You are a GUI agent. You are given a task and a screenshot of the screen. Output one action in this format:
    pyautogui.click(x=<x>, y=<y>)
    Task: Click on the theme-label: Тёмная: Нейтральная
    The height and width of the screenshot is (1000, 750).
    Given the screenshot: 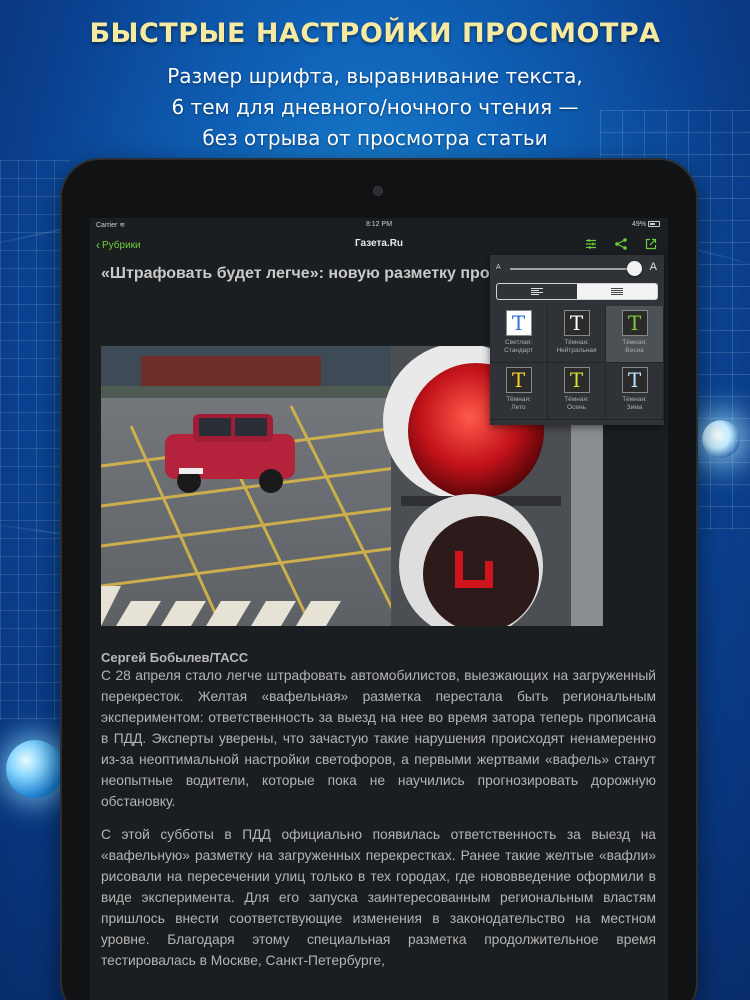 What is the action you would take?
    pyautogui.click(x=576, y=346)
    